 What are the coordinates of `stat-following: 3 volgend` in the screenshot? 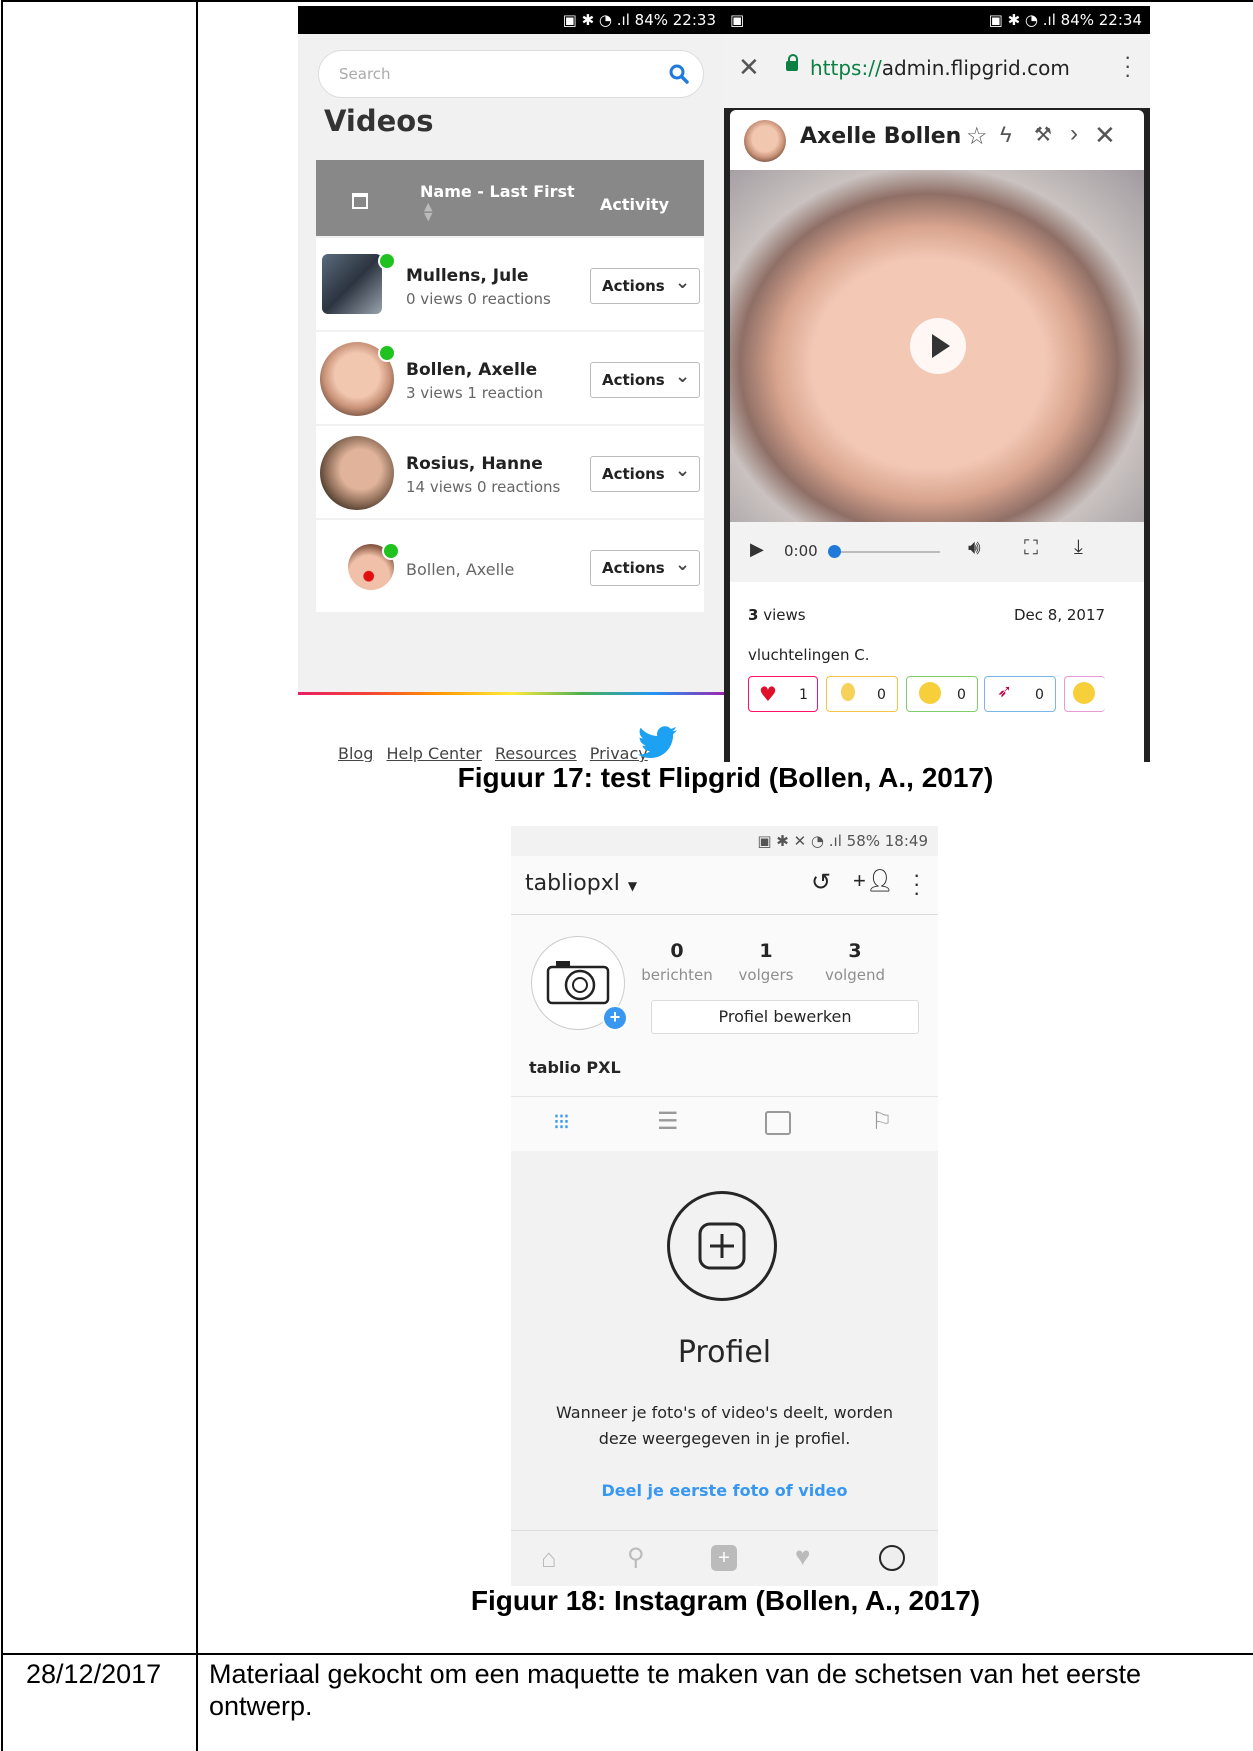 It's located at (855, 962).